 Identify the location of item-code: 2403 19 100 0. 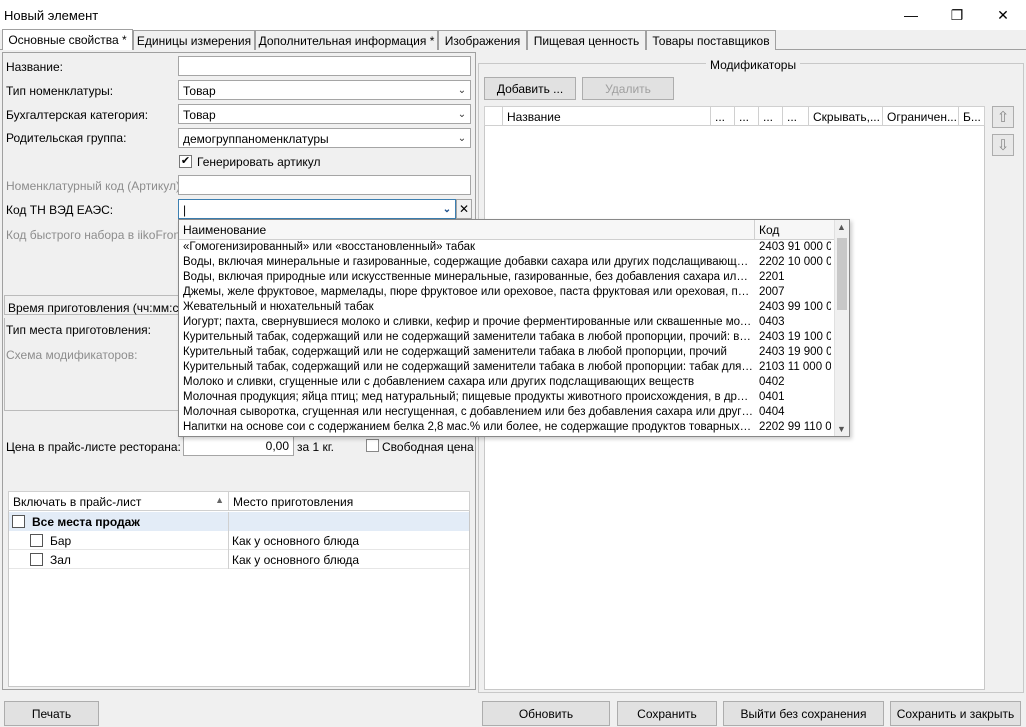
(795, 337).